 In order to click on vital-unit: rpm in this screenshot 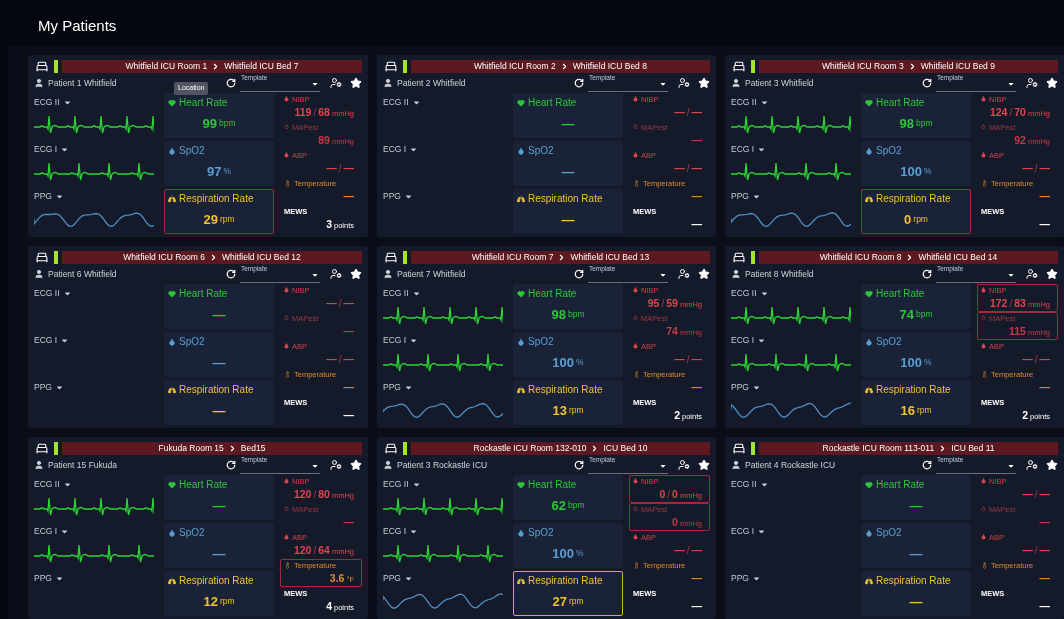, I will do `click(227, 219)`.